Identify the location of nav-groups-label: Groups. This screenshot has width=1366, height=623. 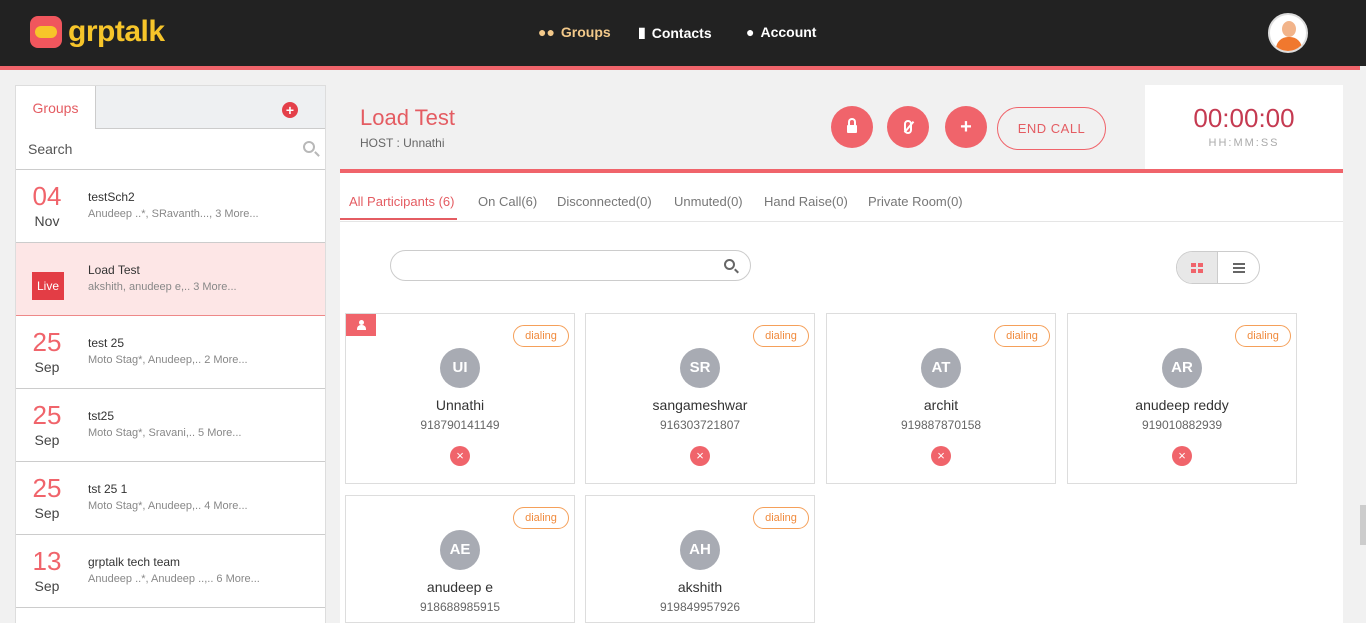
(585, 32).